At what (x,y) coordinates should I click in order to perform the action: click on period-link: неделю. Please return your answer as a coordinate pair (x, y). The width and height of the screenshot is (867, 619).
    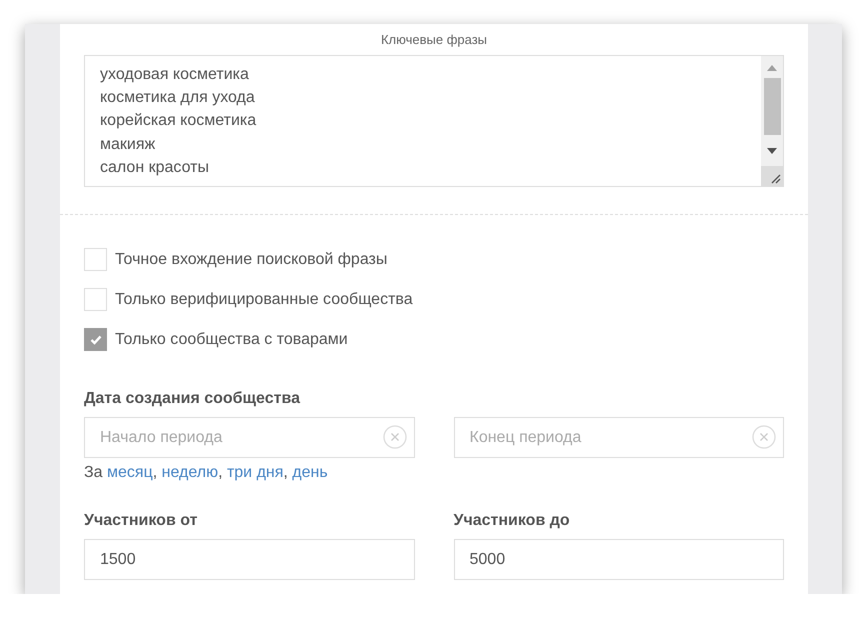
    Looking at the image, I should click on (190, 473).